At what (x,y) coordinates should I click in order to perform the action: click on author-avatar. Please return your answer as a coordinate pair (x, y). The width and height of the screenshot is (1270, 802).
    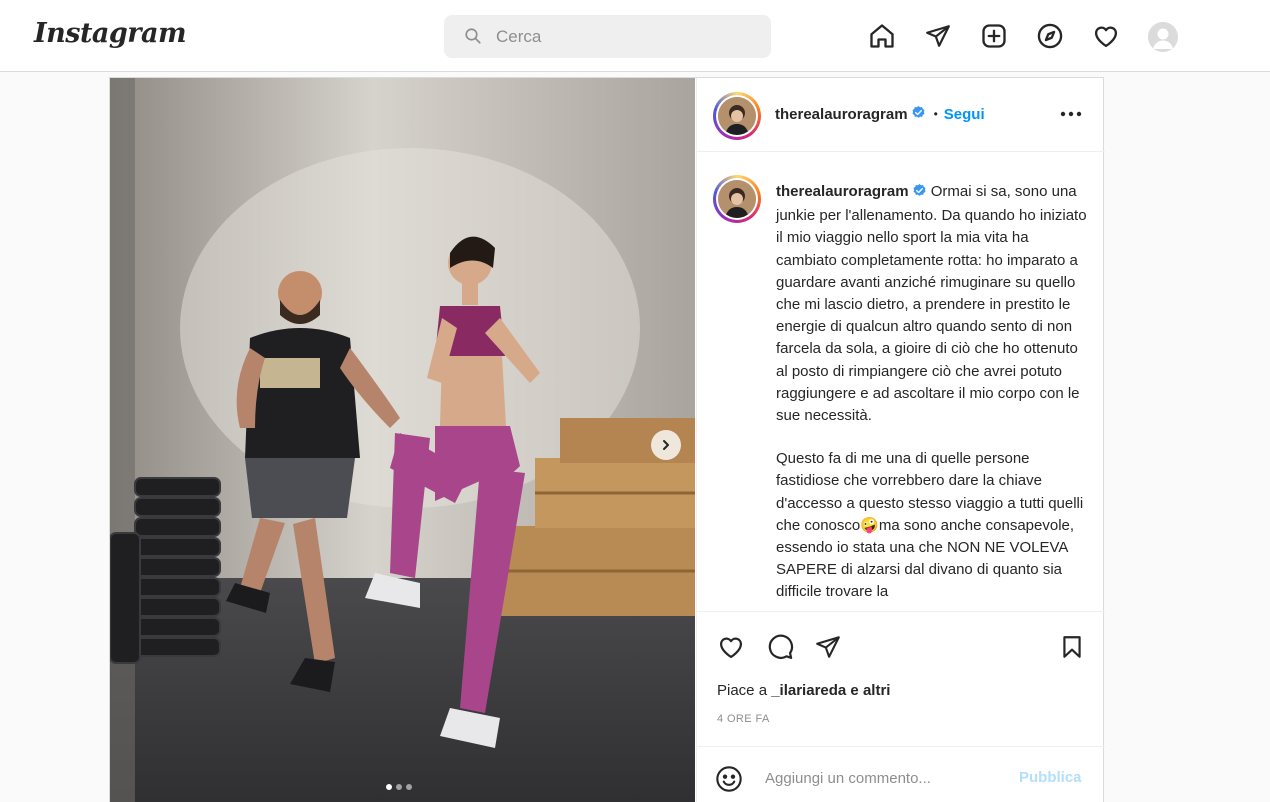
    Looking at the image, I should click on (737, 116).